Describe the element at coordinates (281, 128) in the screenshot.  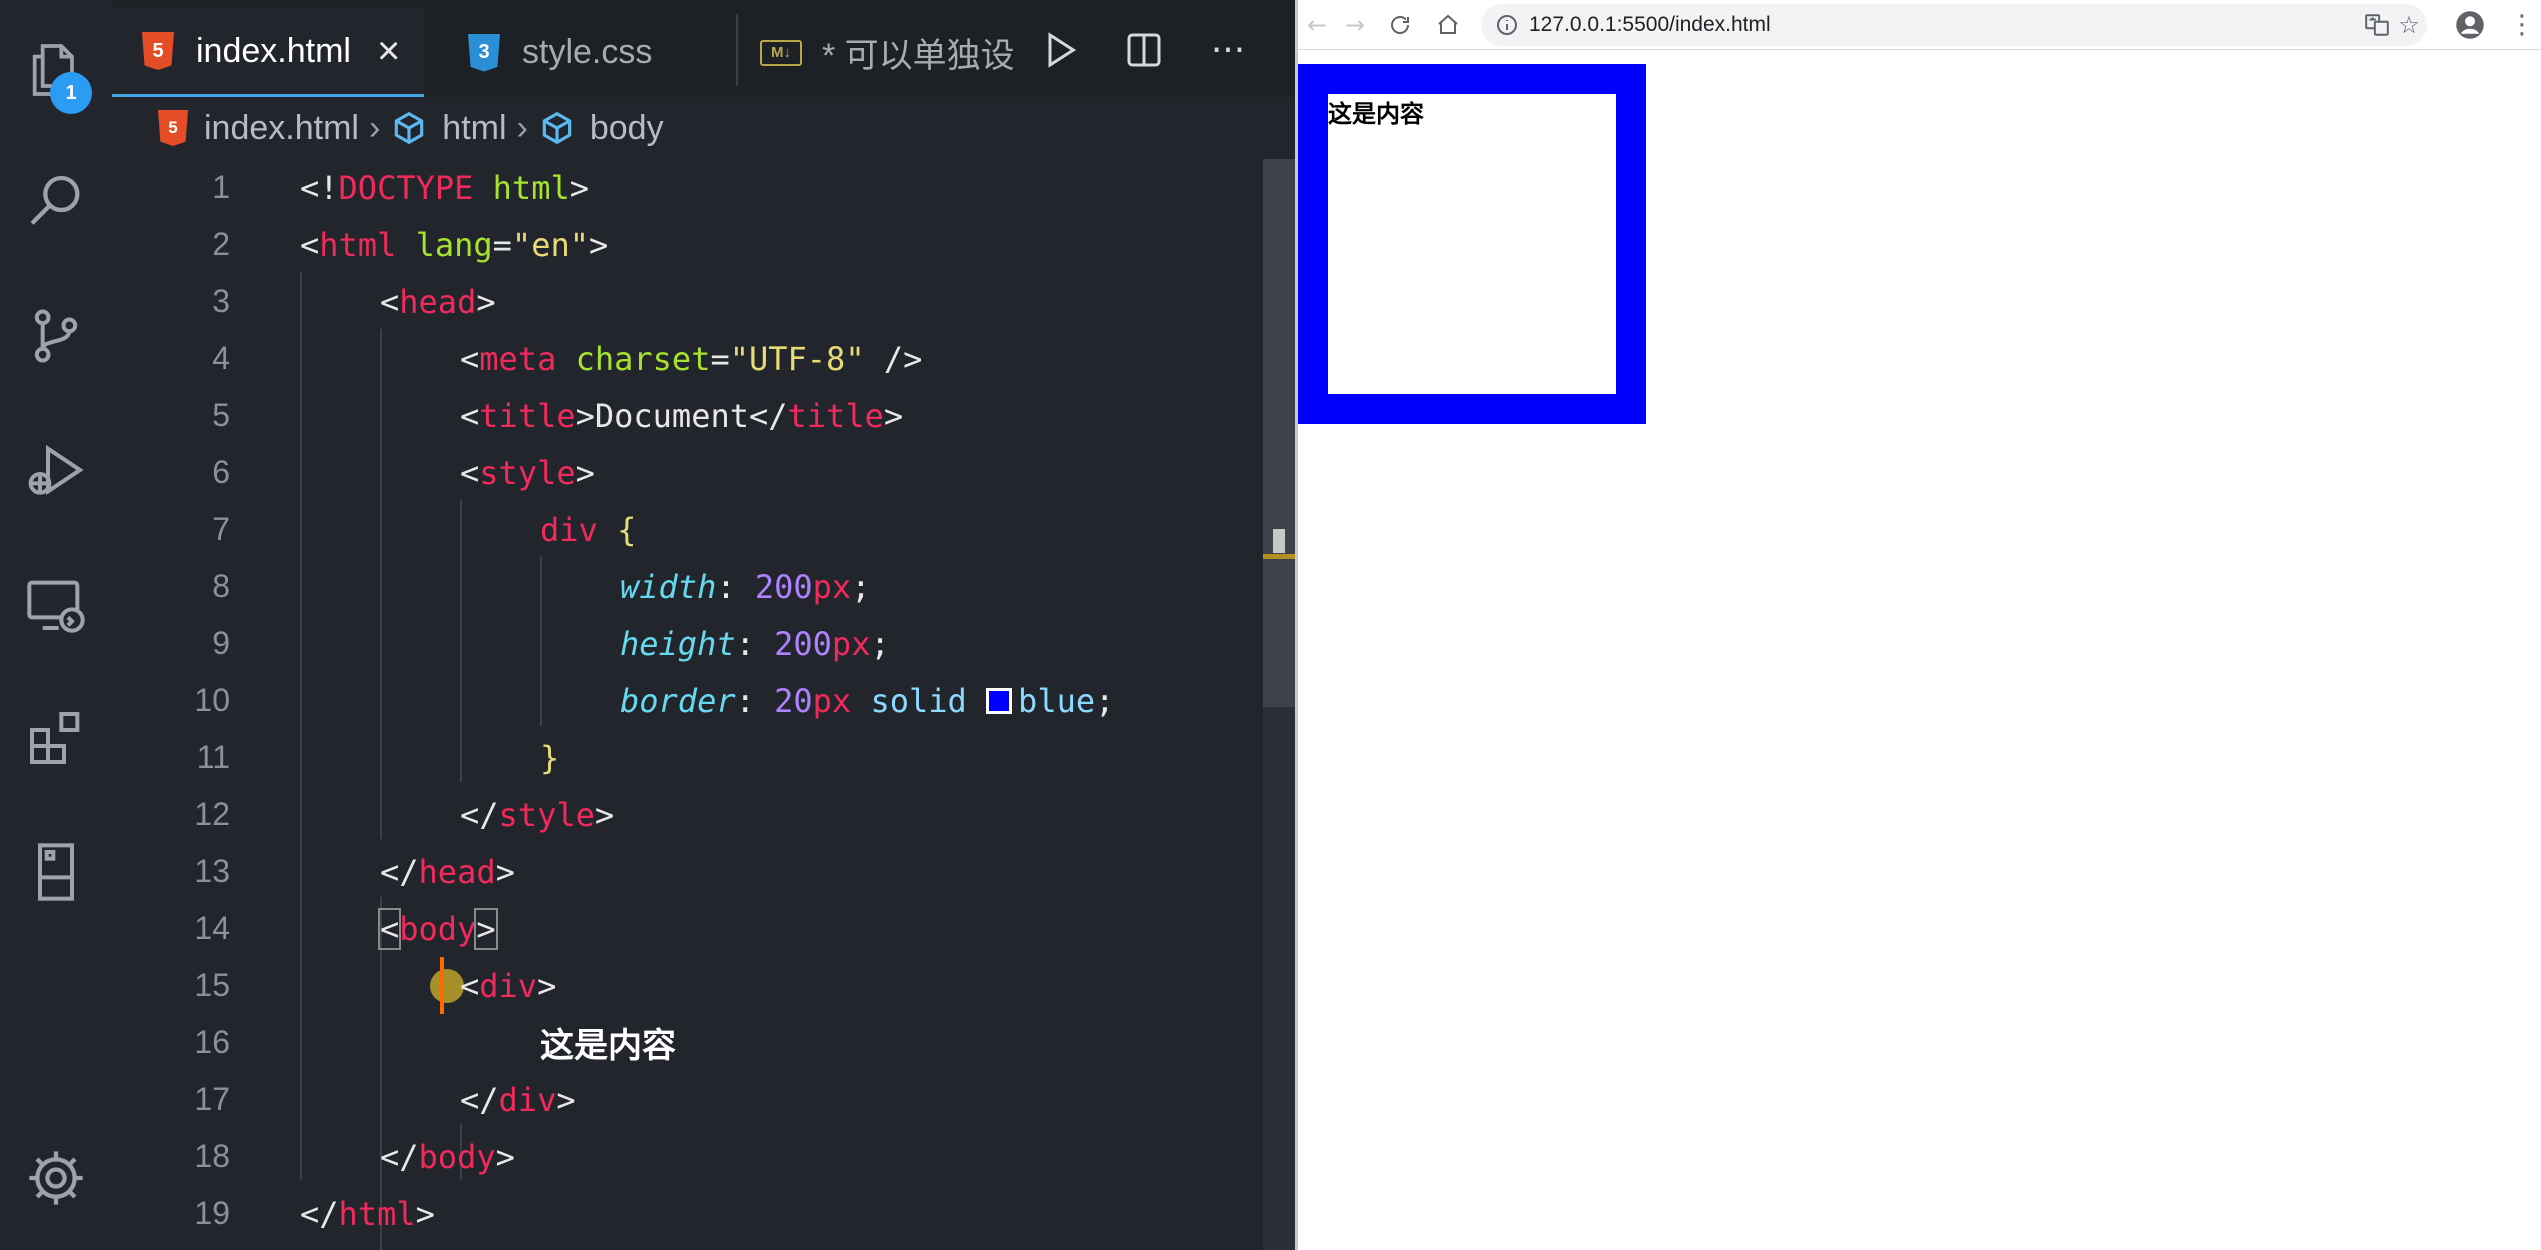
I see `breadcrumb-item-file: index.html` at that location.